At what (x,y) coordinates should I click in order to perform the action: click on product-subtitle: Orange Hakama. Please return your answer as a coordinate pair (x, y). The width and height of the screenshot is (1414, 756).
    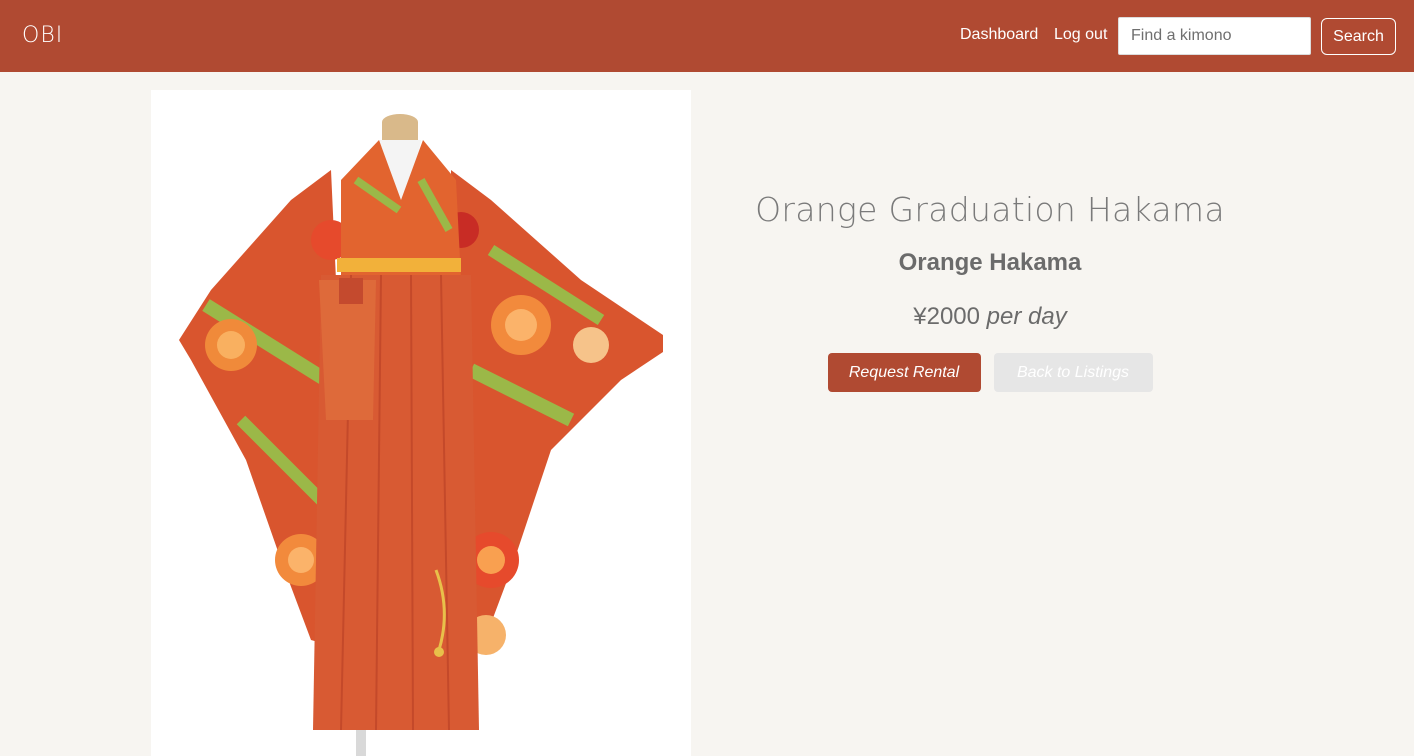
    Looking at the image, I should click on (990, 262).